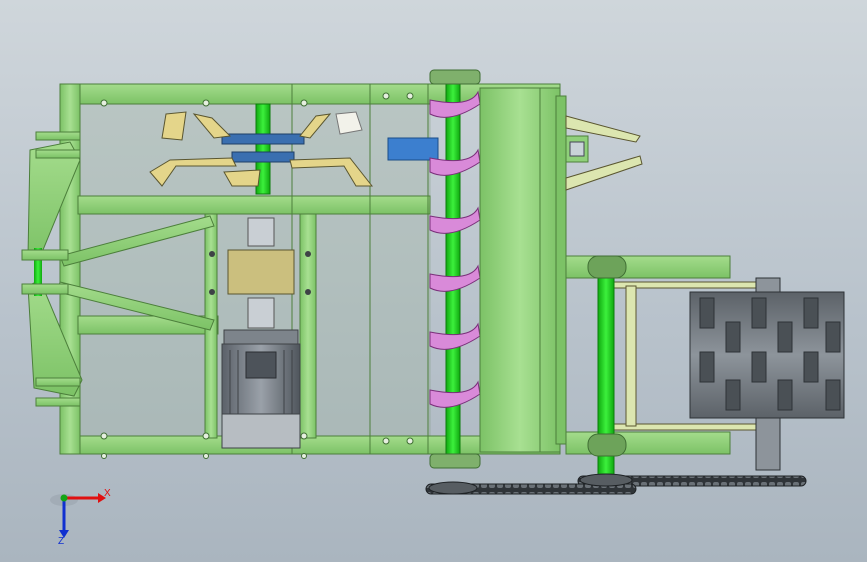  Describe the element at coordinates (768, 444) in the screenshot. I see `roller-stub-bottom` at that location.